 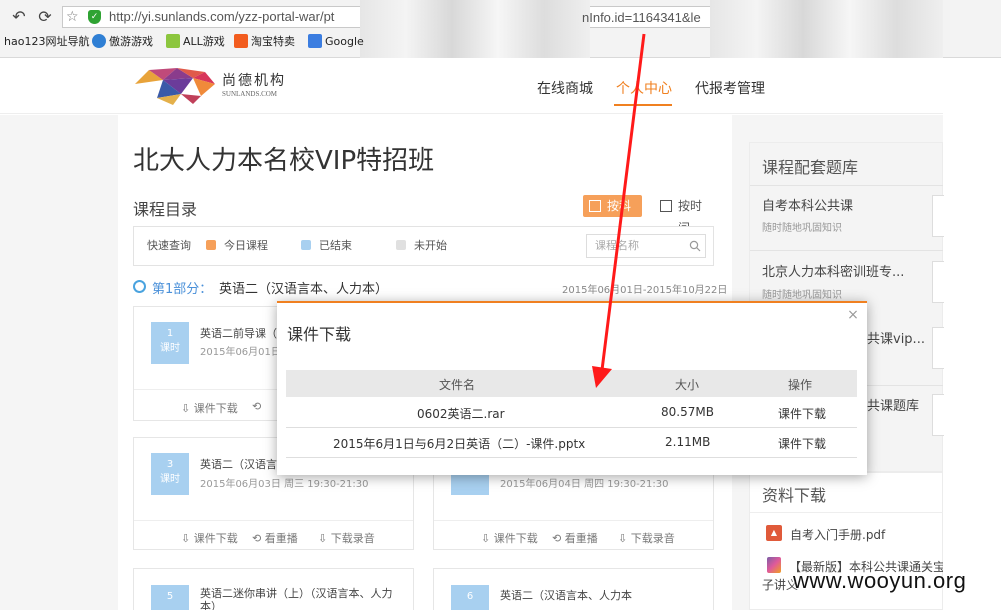 I want to click on question-bank-item: 共课题库, so click(x=899, y=404).